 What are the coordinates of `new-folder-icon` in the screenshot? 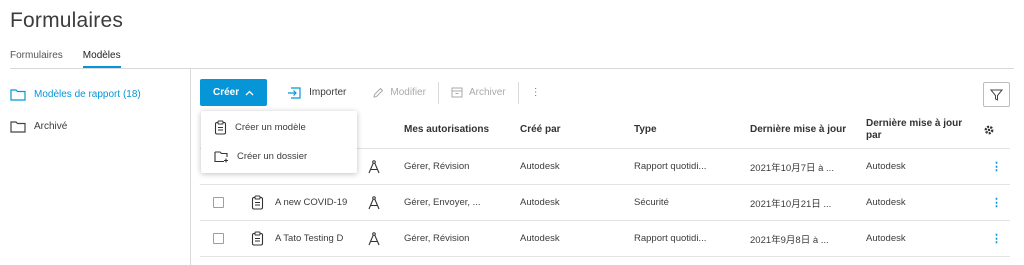 It's located at (221, 157).